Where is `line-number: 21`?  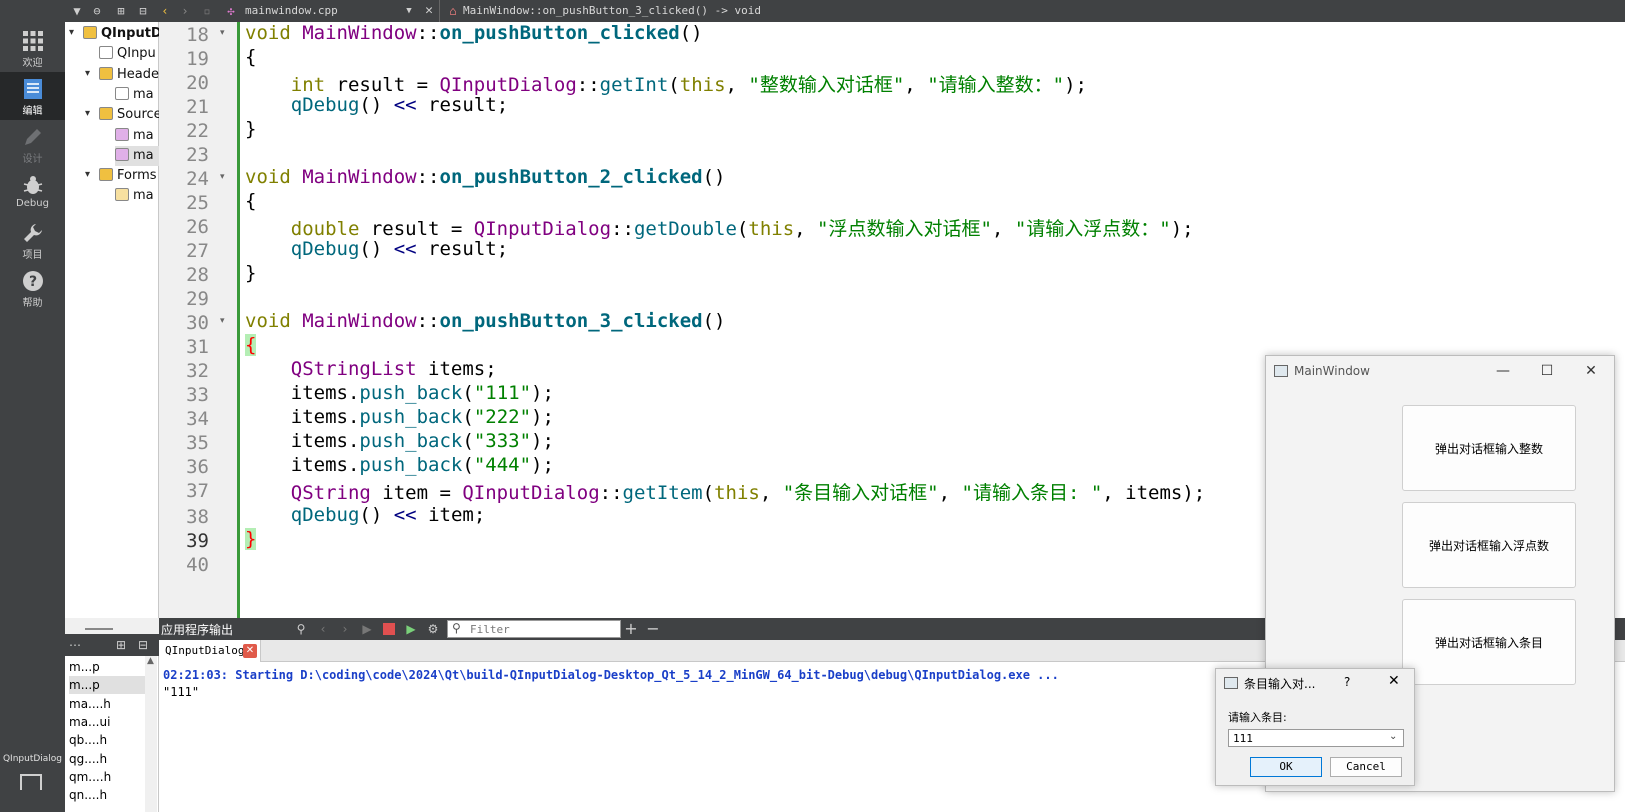 line-number: 21 is located at coordinates (197, 107).